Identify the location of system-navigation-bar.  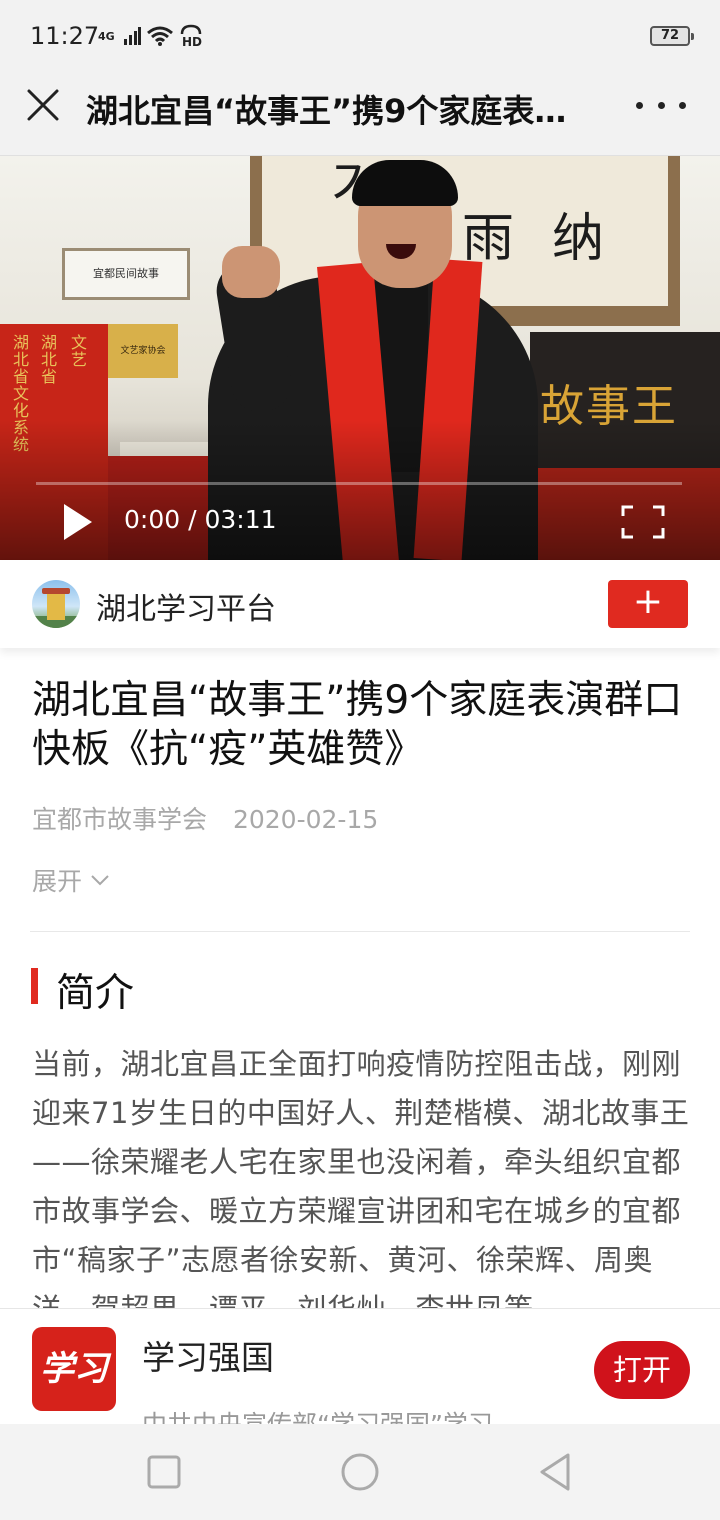
(360, 1472).